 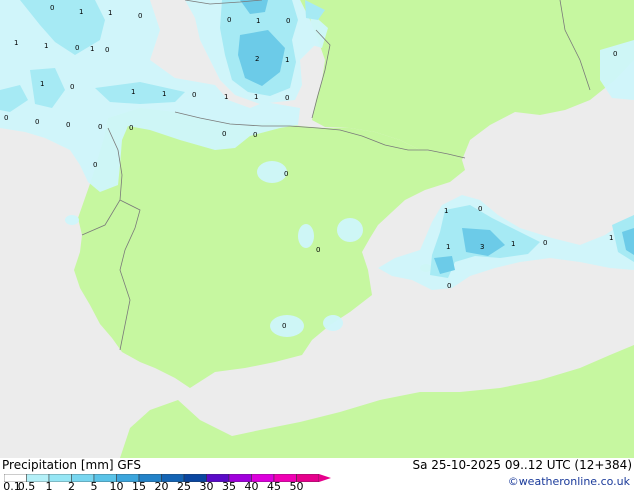 I want to click on legend-tick-label: 25, so click(x=184, y=486).